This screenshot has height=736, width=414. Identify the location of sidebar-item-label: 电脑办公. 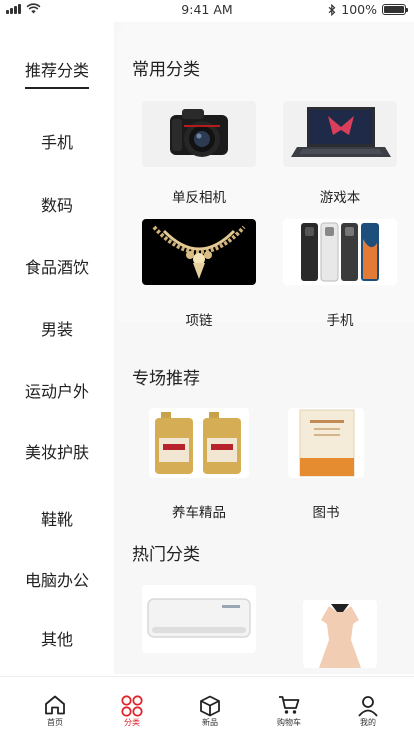
(56, 580).